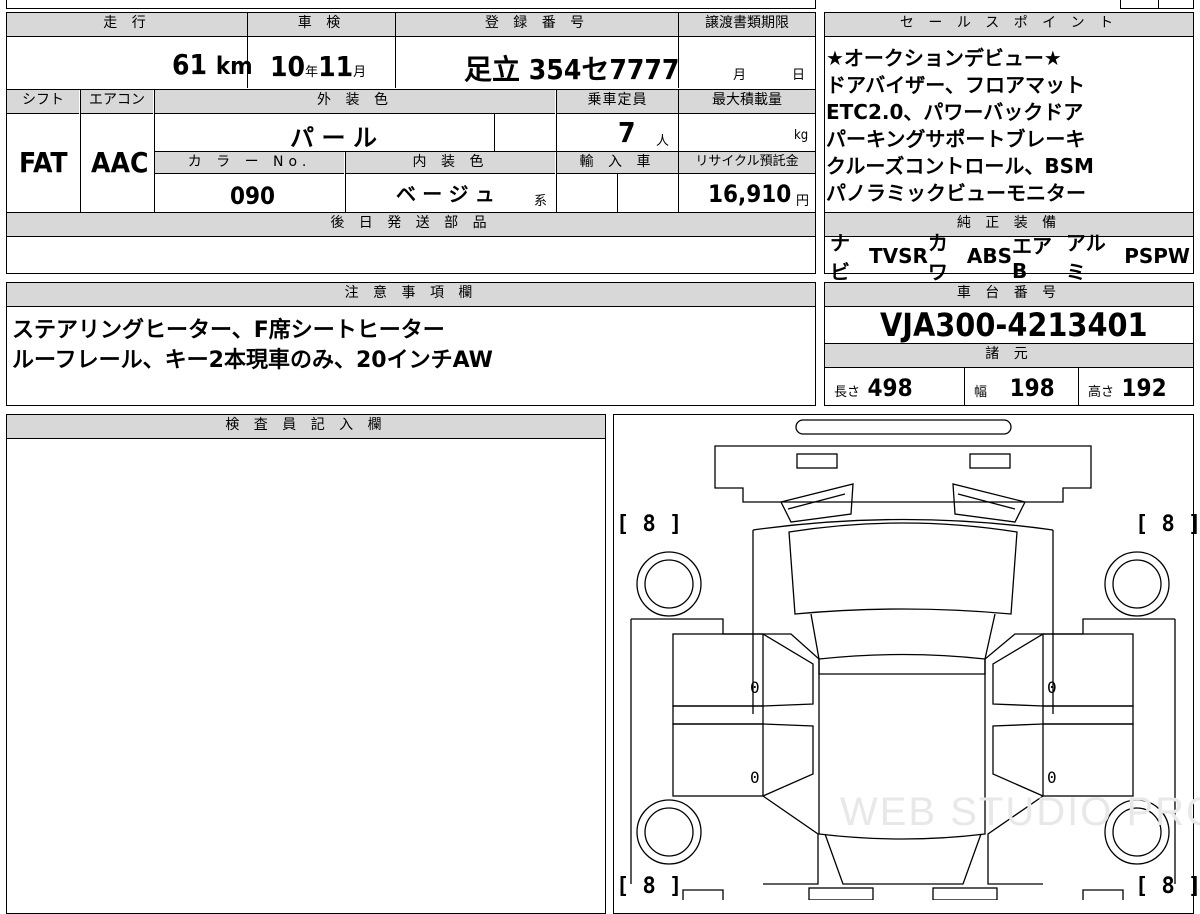 This screenshot has width=1200, height=914. Describe the element at coordinates (1139, 256) in the screenshot. I see `equipment-item: PS` at that location.